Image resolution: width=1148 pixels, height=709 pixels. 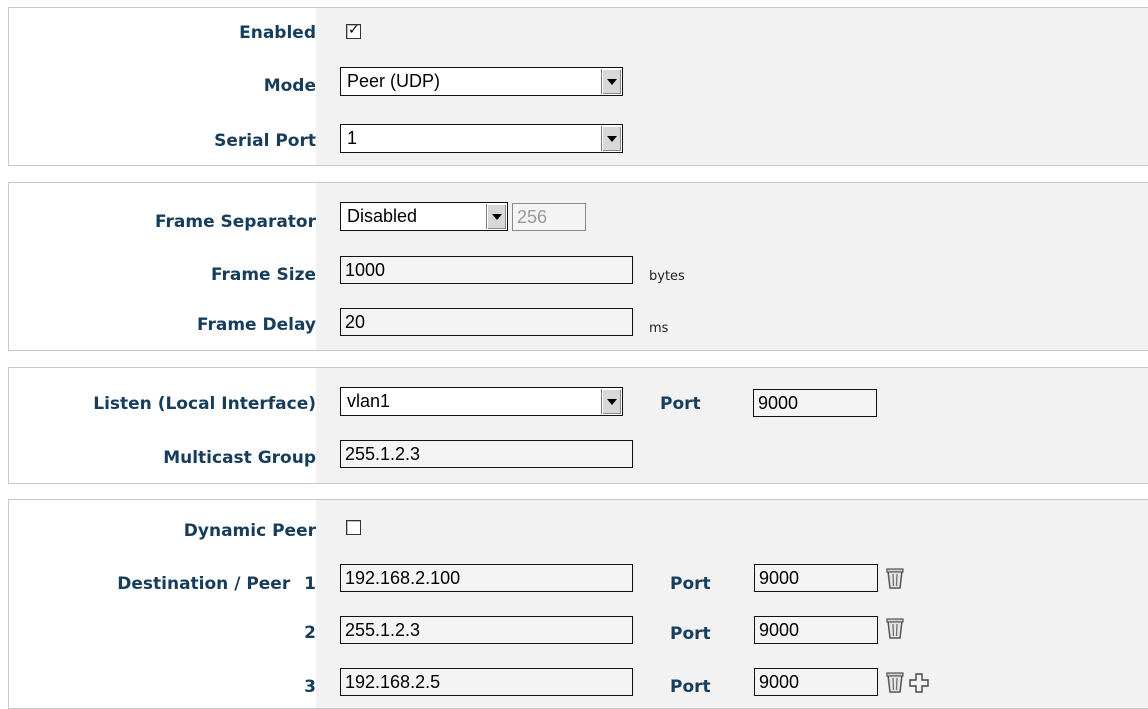 What do you see at coordinates (815, 403) in the screenshot?
I see `listen-port-input: 9000` at bounding box center [815, 403].